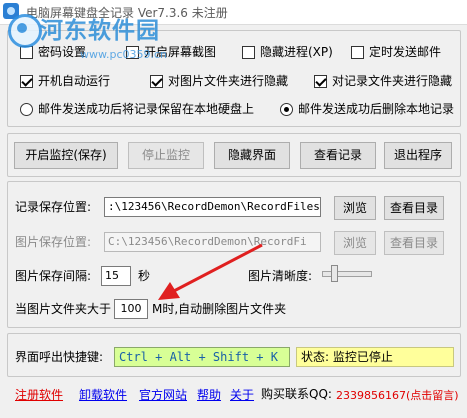 The height and width of the screenshot is (418, 467). Describe the element at coordinates (39, 394) in the screenshot. I see `register-link: 注册软件` at that location.